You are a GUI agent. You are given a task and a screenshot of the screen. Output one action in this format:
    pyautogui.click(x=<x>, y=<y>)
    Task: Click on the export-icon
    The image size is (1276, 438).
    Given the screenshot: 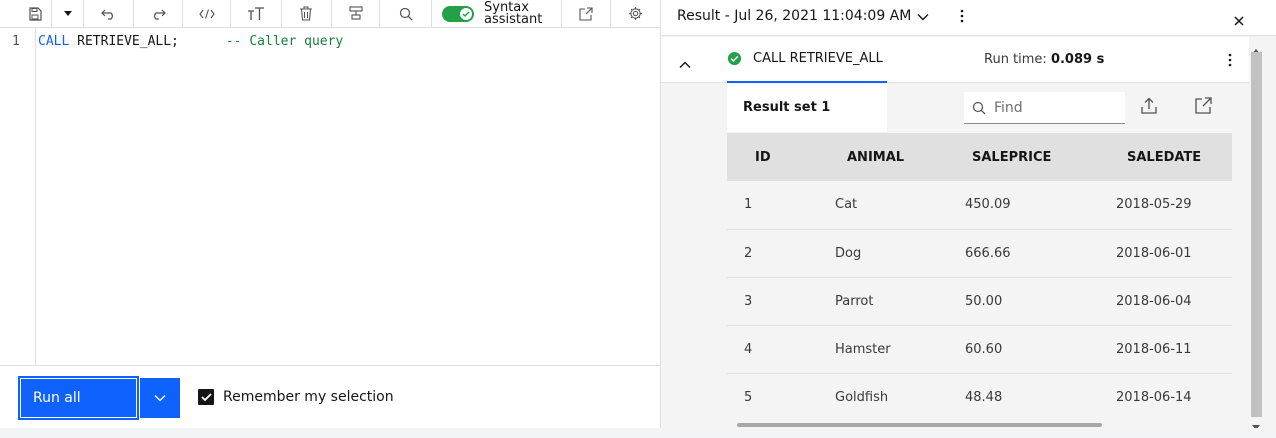 What is the action you would take?
    pyautogui.click(x=1149, y=105)
    